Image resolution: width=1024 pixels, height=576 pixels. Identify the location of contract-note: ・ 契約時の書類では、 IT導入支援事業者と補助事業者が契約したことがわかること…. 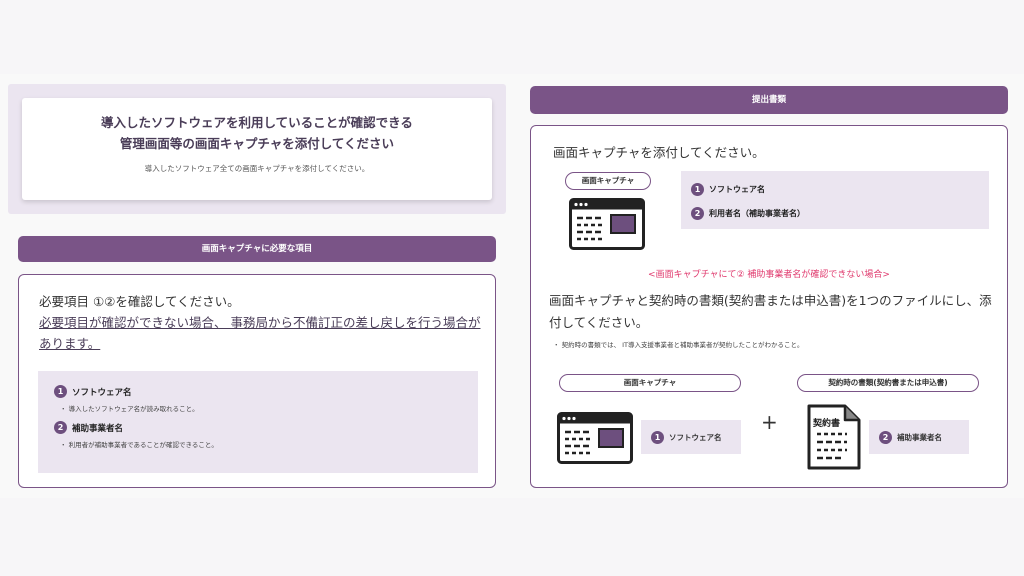
(678, 345).